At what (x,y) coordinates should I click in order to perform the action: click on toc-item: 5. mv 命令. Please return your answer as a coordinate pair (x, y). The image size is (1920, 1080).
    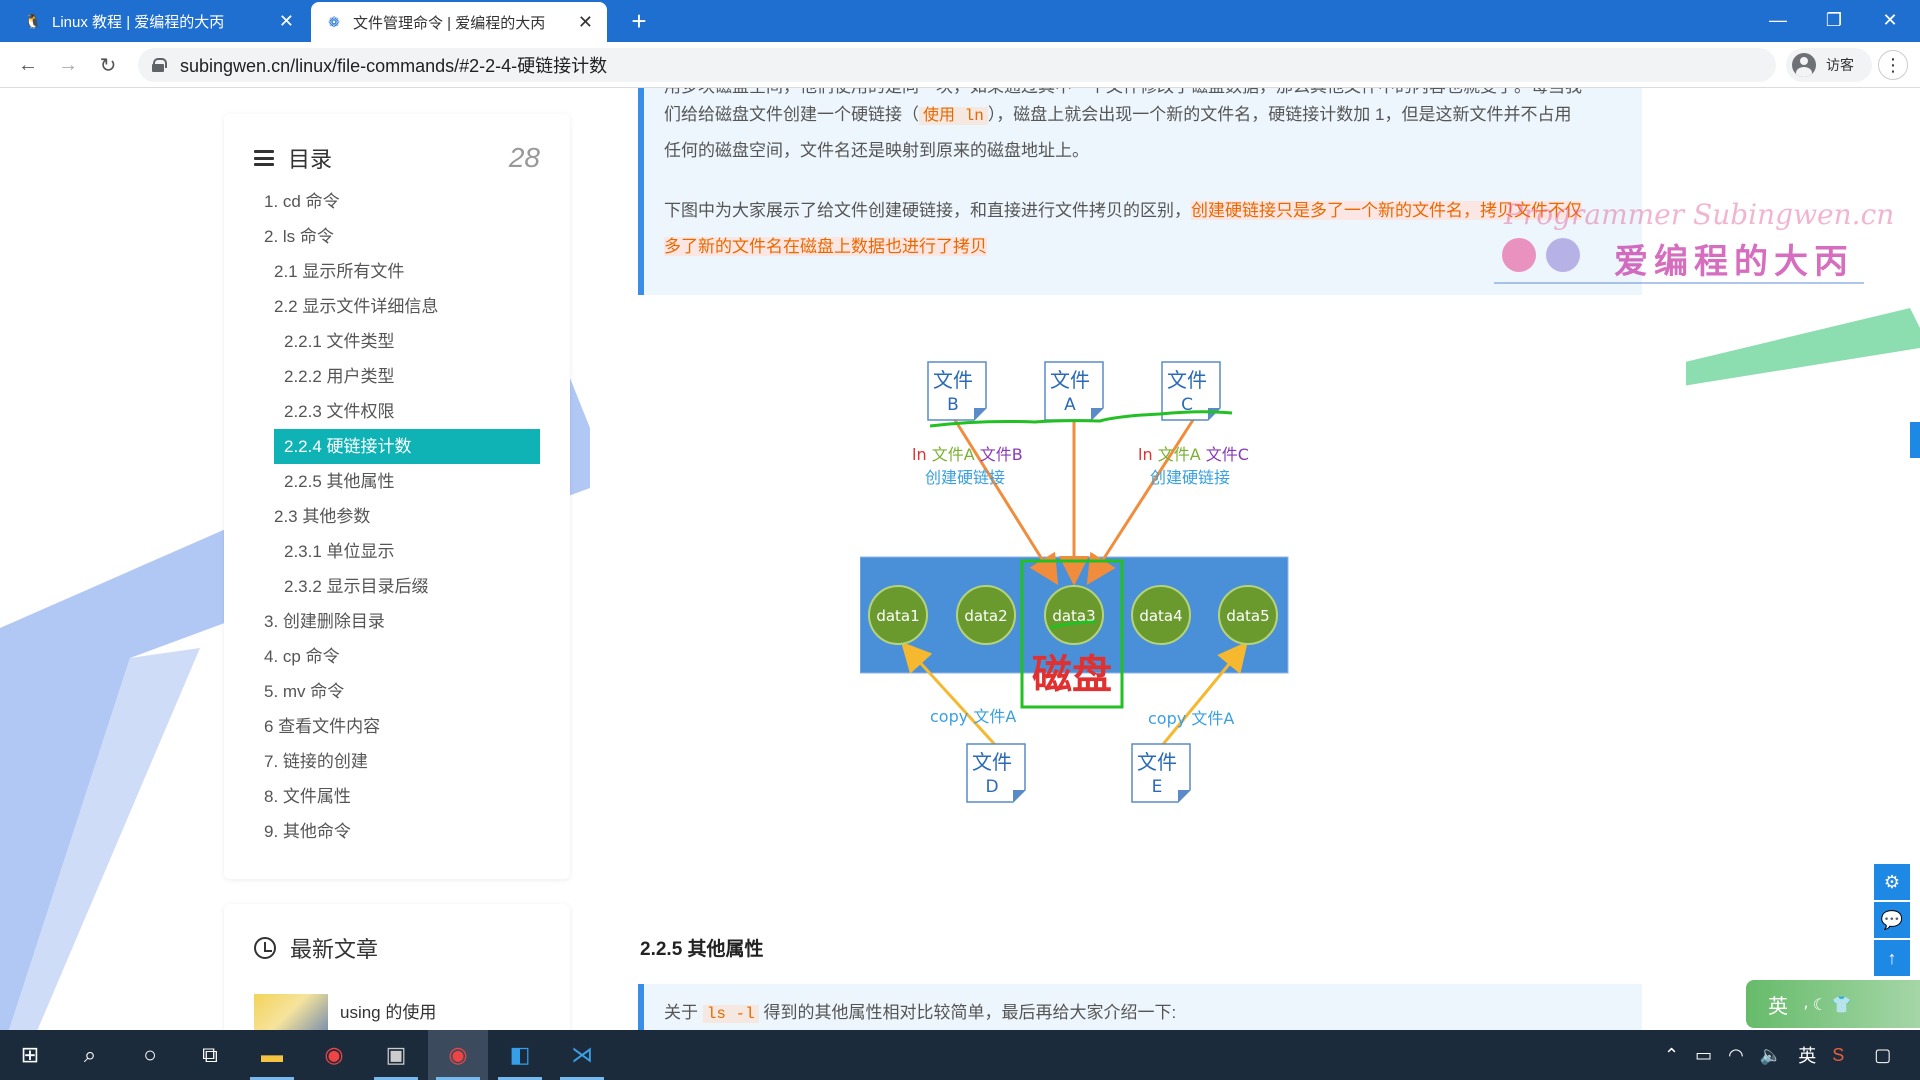
    Looking at the image, I should click on (397, 691).